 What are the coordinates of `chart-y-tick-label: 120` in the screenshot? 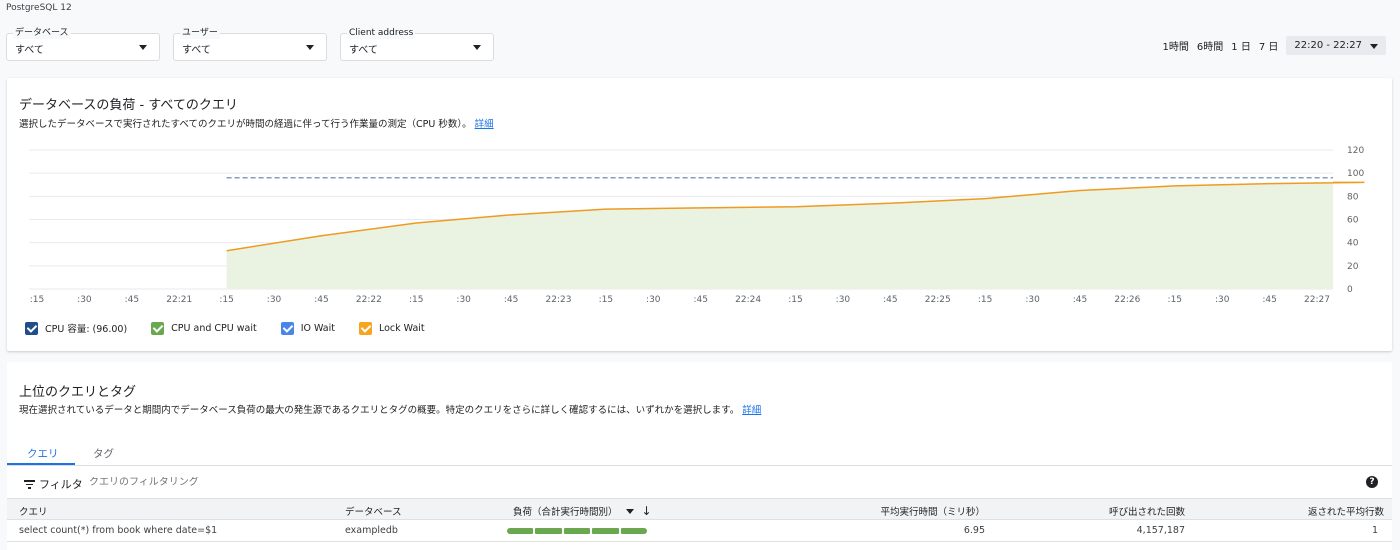 It's located at (1355, 151).